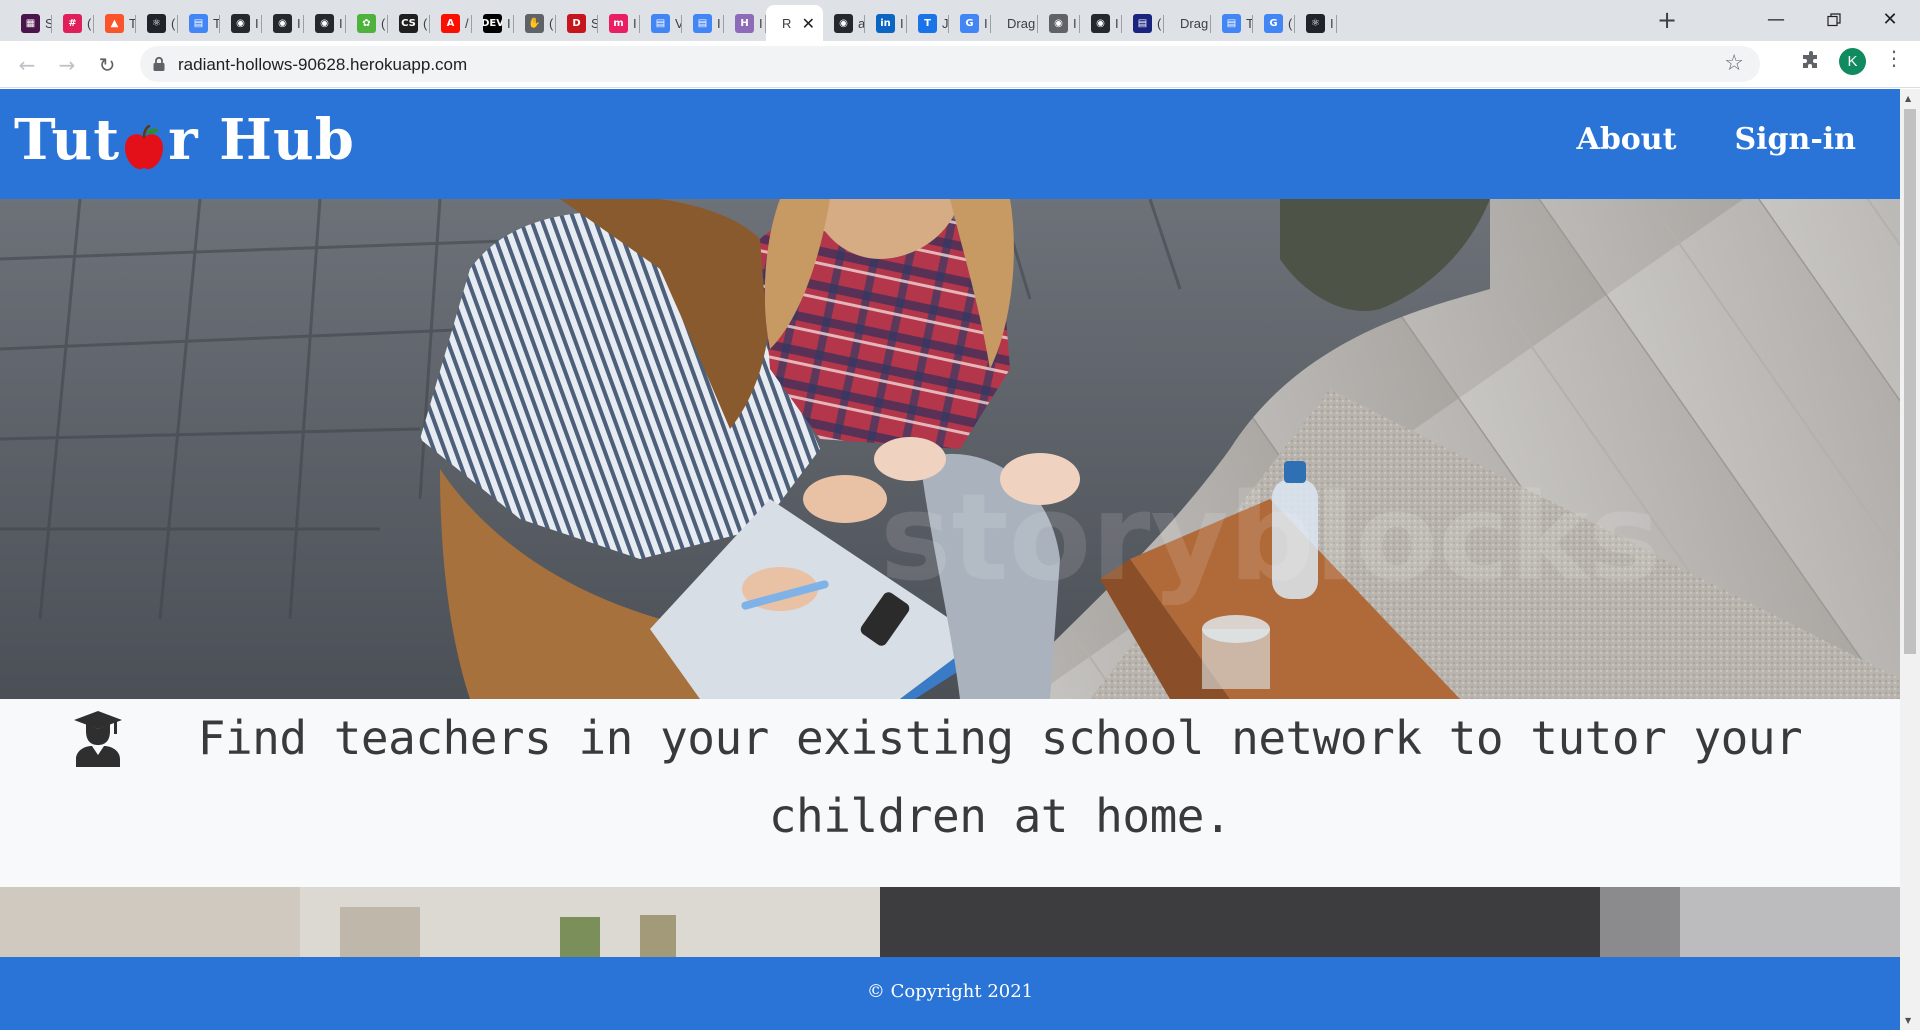  I want to click on scrollbar-thumb, so click(1910, 381).